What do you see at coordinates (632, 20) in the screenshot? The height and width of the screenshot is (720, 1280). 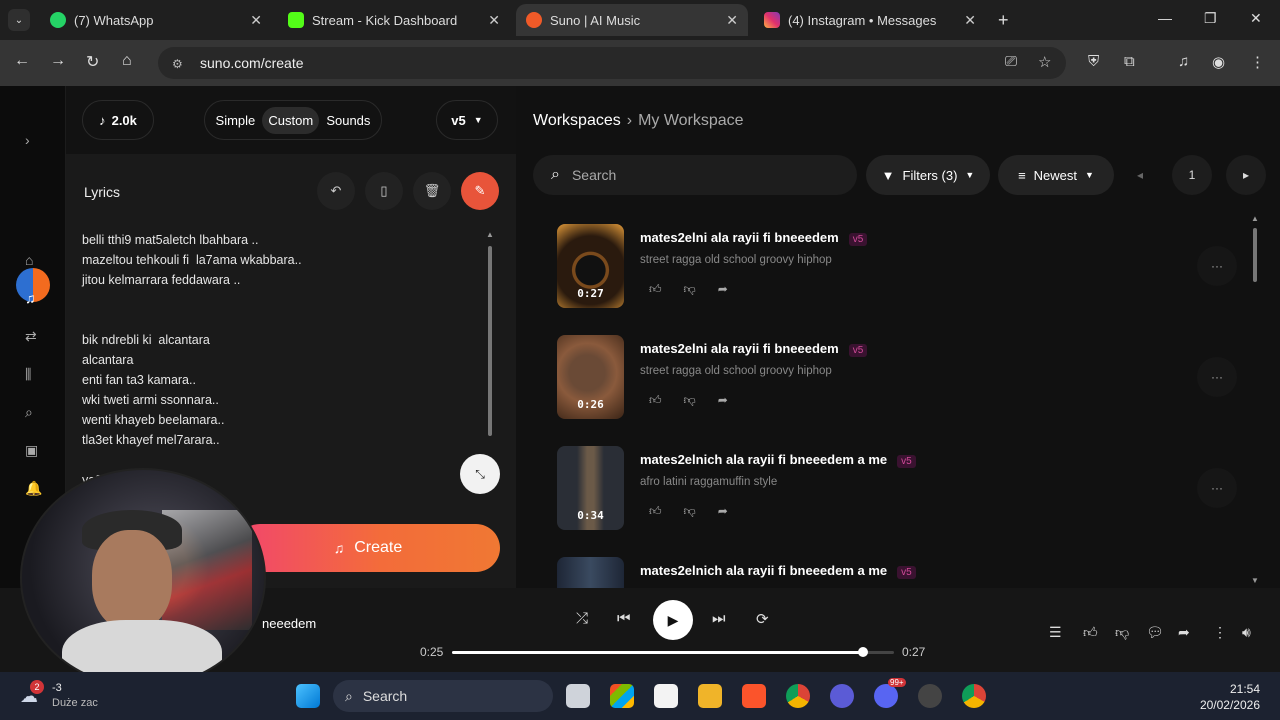 I see `tab-suno: Suno | AI Music ✕` at bounding box center [632, 20].